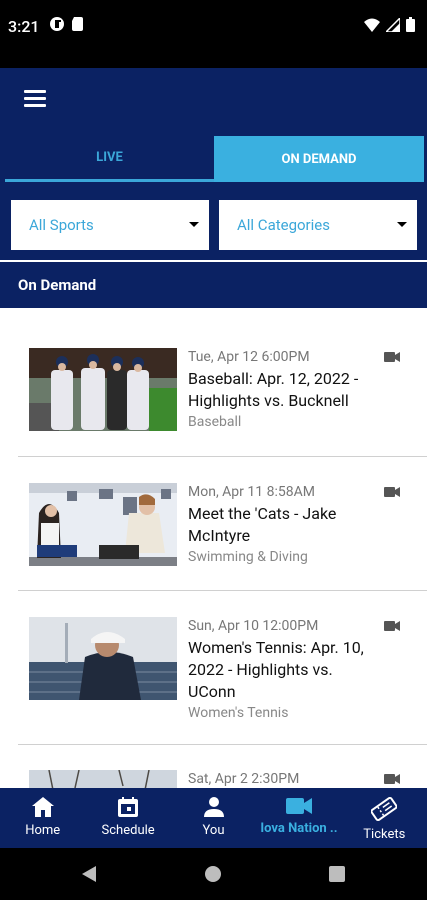 Image resolution: width=427 pixels, height=900 pixels. What do you see at coordinates (128, 807) in the screenshot?
I see `calendar-icon` at bounding box center [128, 807].